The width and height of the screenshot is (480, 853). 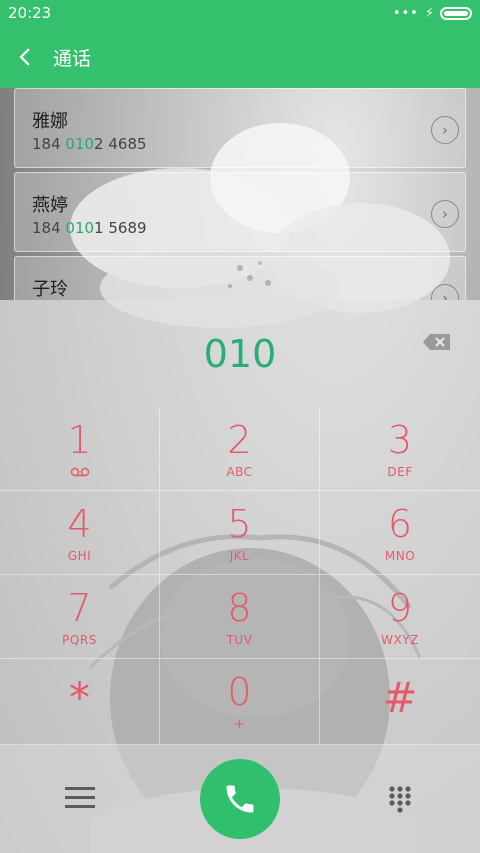 What do you see at coordinates (400, 440) in the screenshot?
I see `key-digit: 3` at bounding box center [400, 440].